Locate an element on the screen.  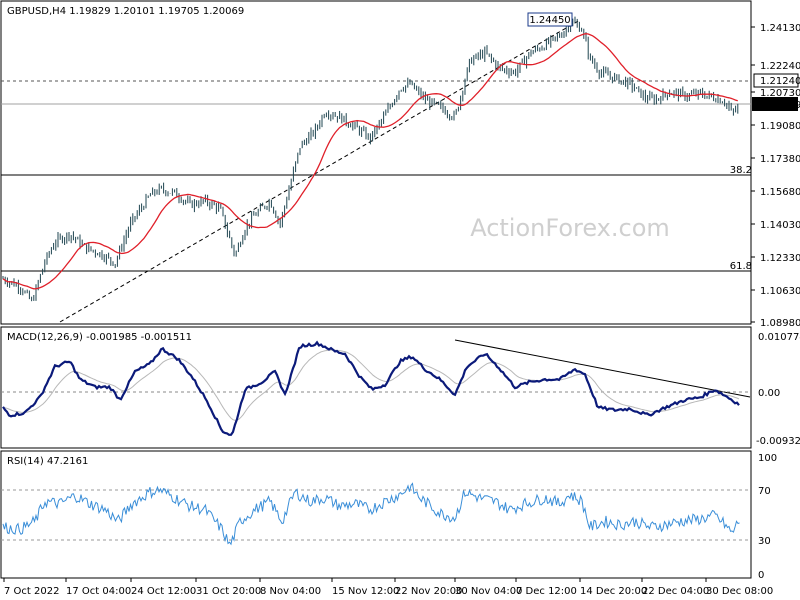
price-tick-label: 1.10630 is located at coordinates (780, 291).